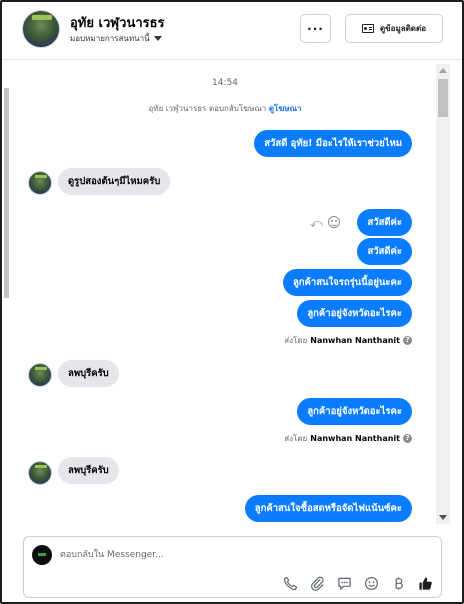 This screenshot has height=604, width=464. What do you see at coordinates (403, 28) in the screenshot?
I see `view-contact-info-label: ดูข้อมูลติดต่อ` at bounding box center [403, 28].